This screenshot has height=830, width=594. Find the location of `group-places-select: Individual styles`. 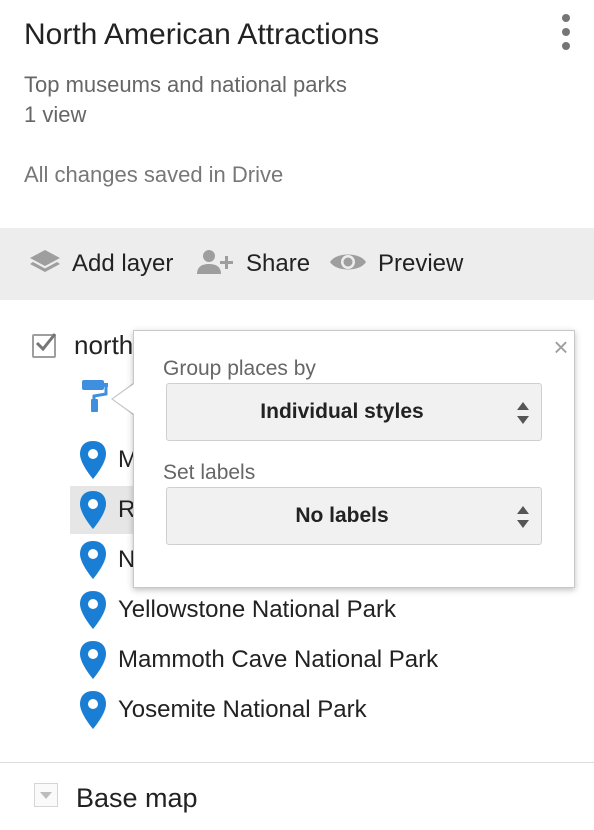

group-places-select: Individual styles is located at coordinates (354, 412).